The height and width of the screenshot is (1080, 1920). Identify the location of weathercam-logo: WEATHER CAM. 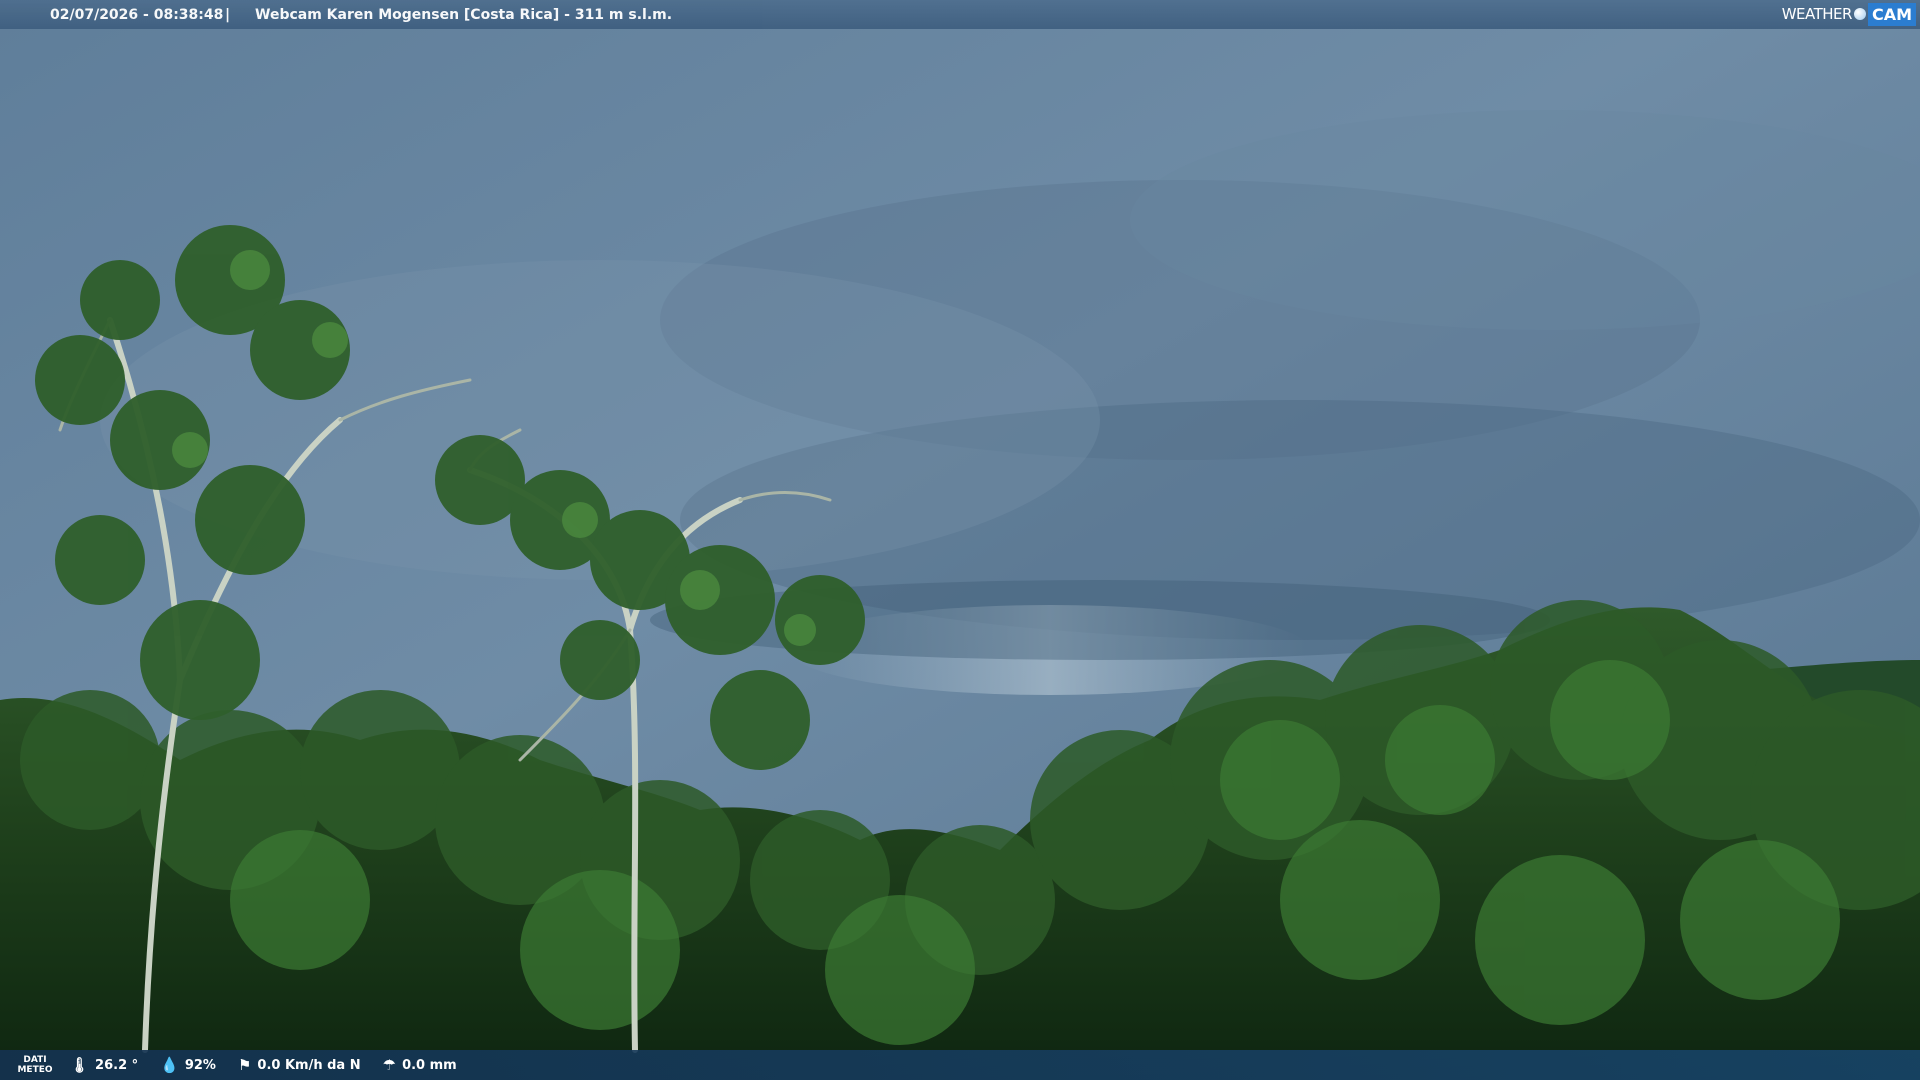
(1851, 14).